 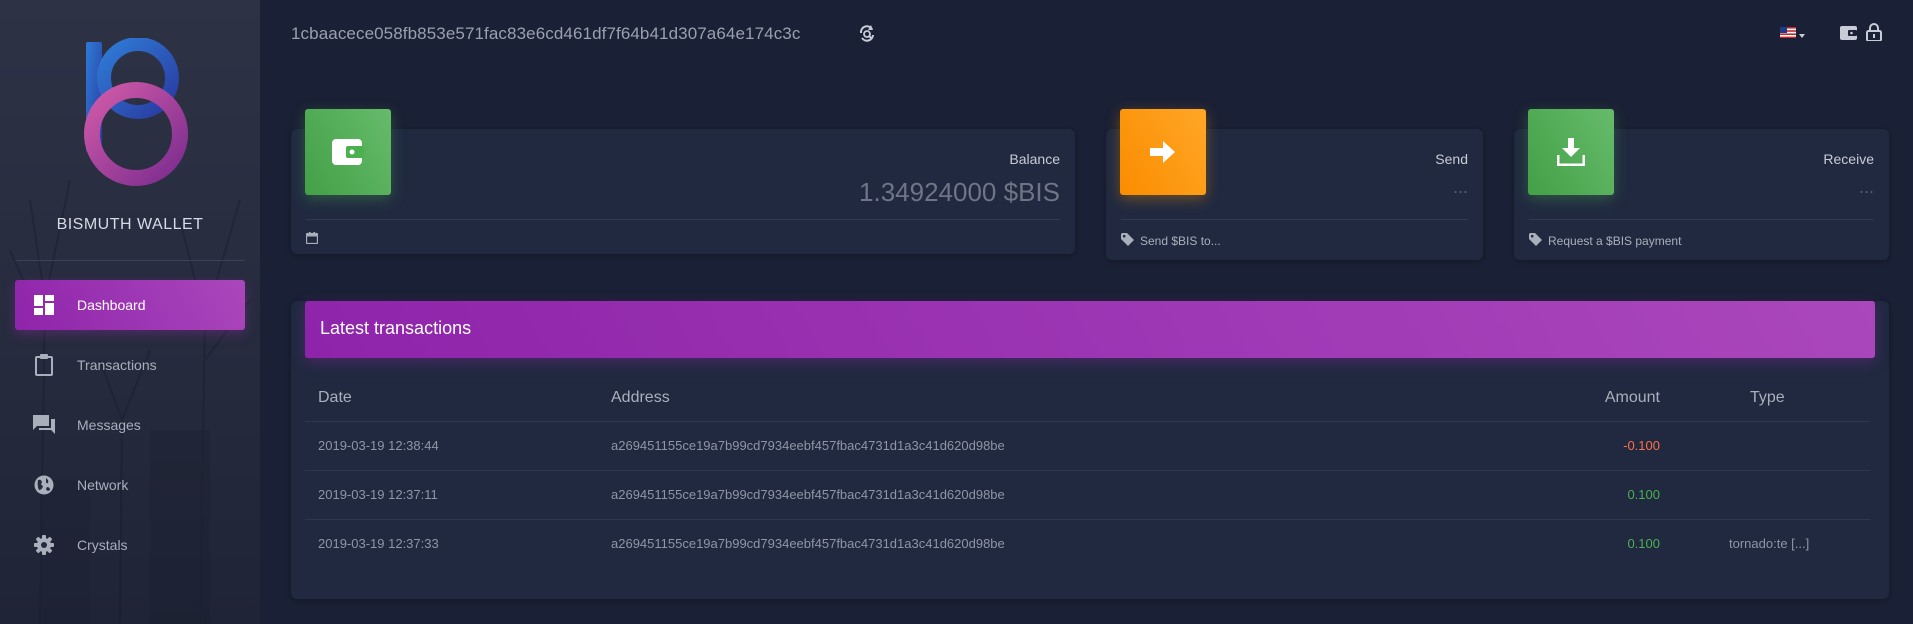 What do you see at coordinates (117, 365) in the screenshot?
I see `sidebar-item-label: Transactions` at bounding box center [117, 365].